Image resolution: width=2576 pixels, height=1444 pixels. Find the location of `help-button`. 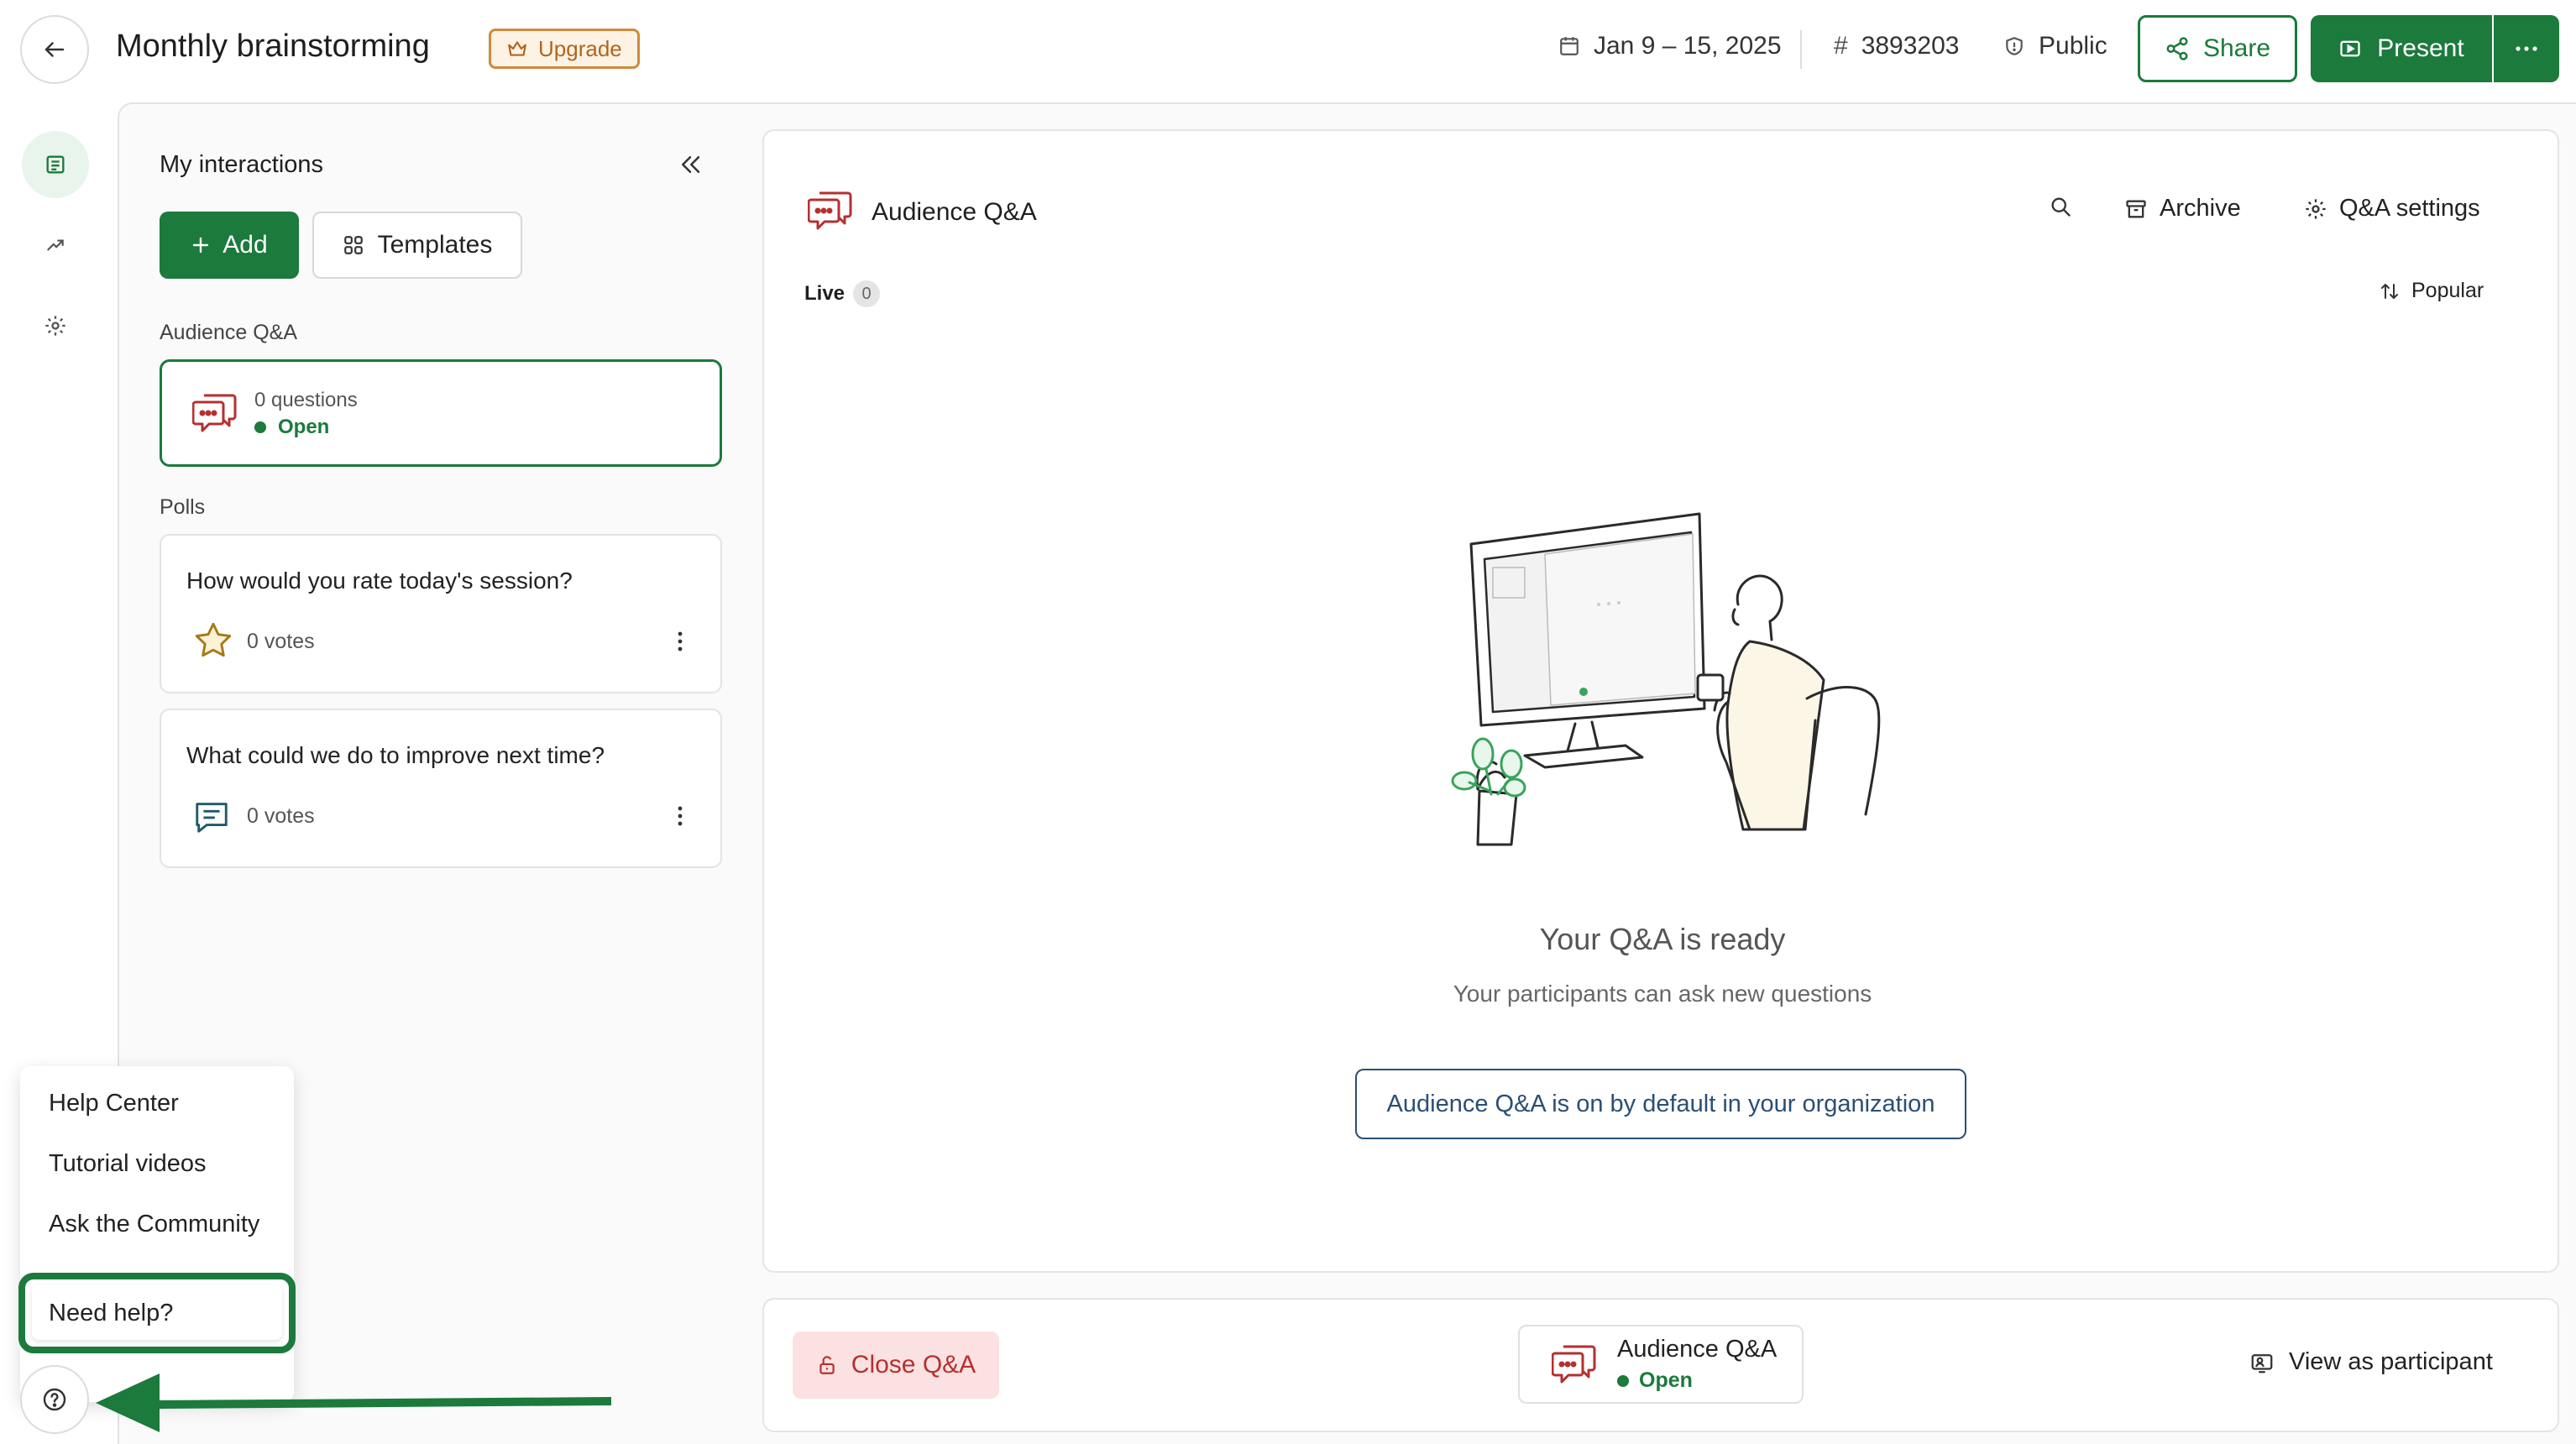

help-button is located at coordinates (54, 1399).